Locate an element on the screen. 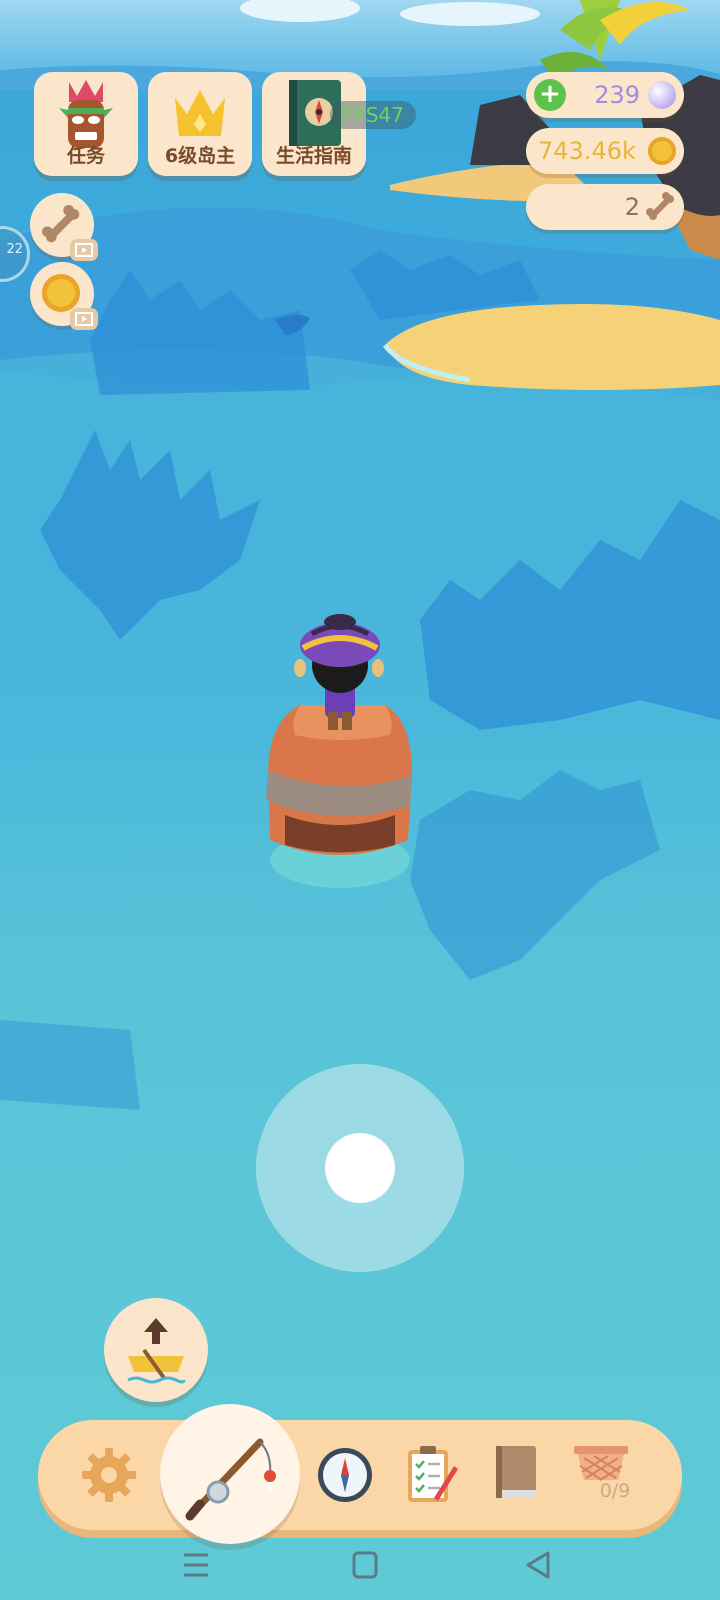  coin-value: 743.46k is located at coordinates (587, 151).